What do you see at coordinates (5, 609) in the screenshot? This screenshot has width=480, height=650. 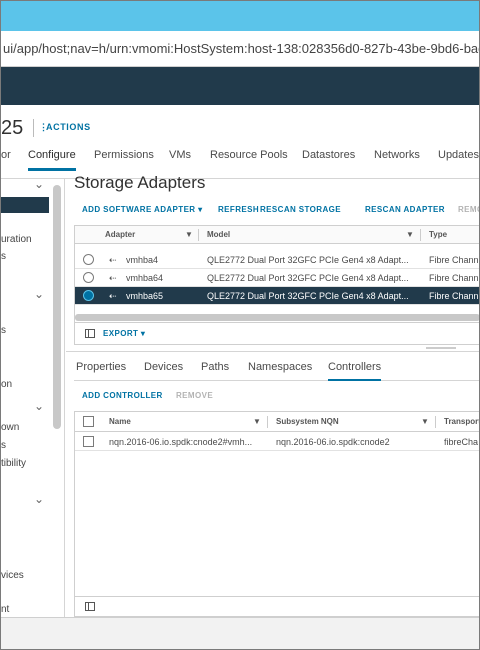 I see `sidebar-item: nt` at bounding box center [5, 609].